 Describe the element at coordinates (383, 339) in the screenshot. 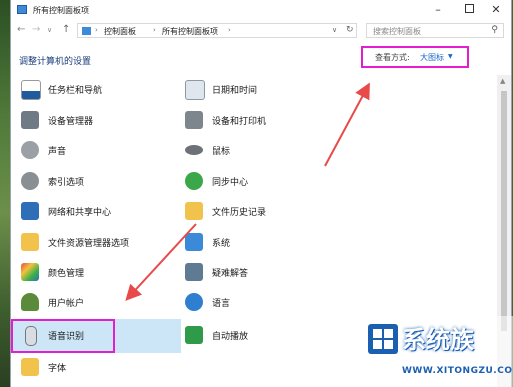

I see `windows-logo-icon` at that location.